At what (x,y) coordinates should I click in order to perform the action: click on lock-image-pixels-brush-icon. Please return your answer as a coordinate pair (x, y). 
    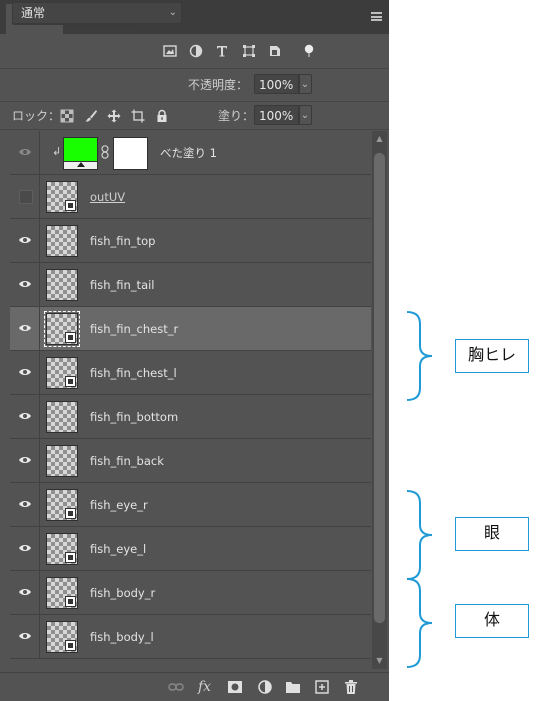
    Looking at the image, I should click on (91, 116).